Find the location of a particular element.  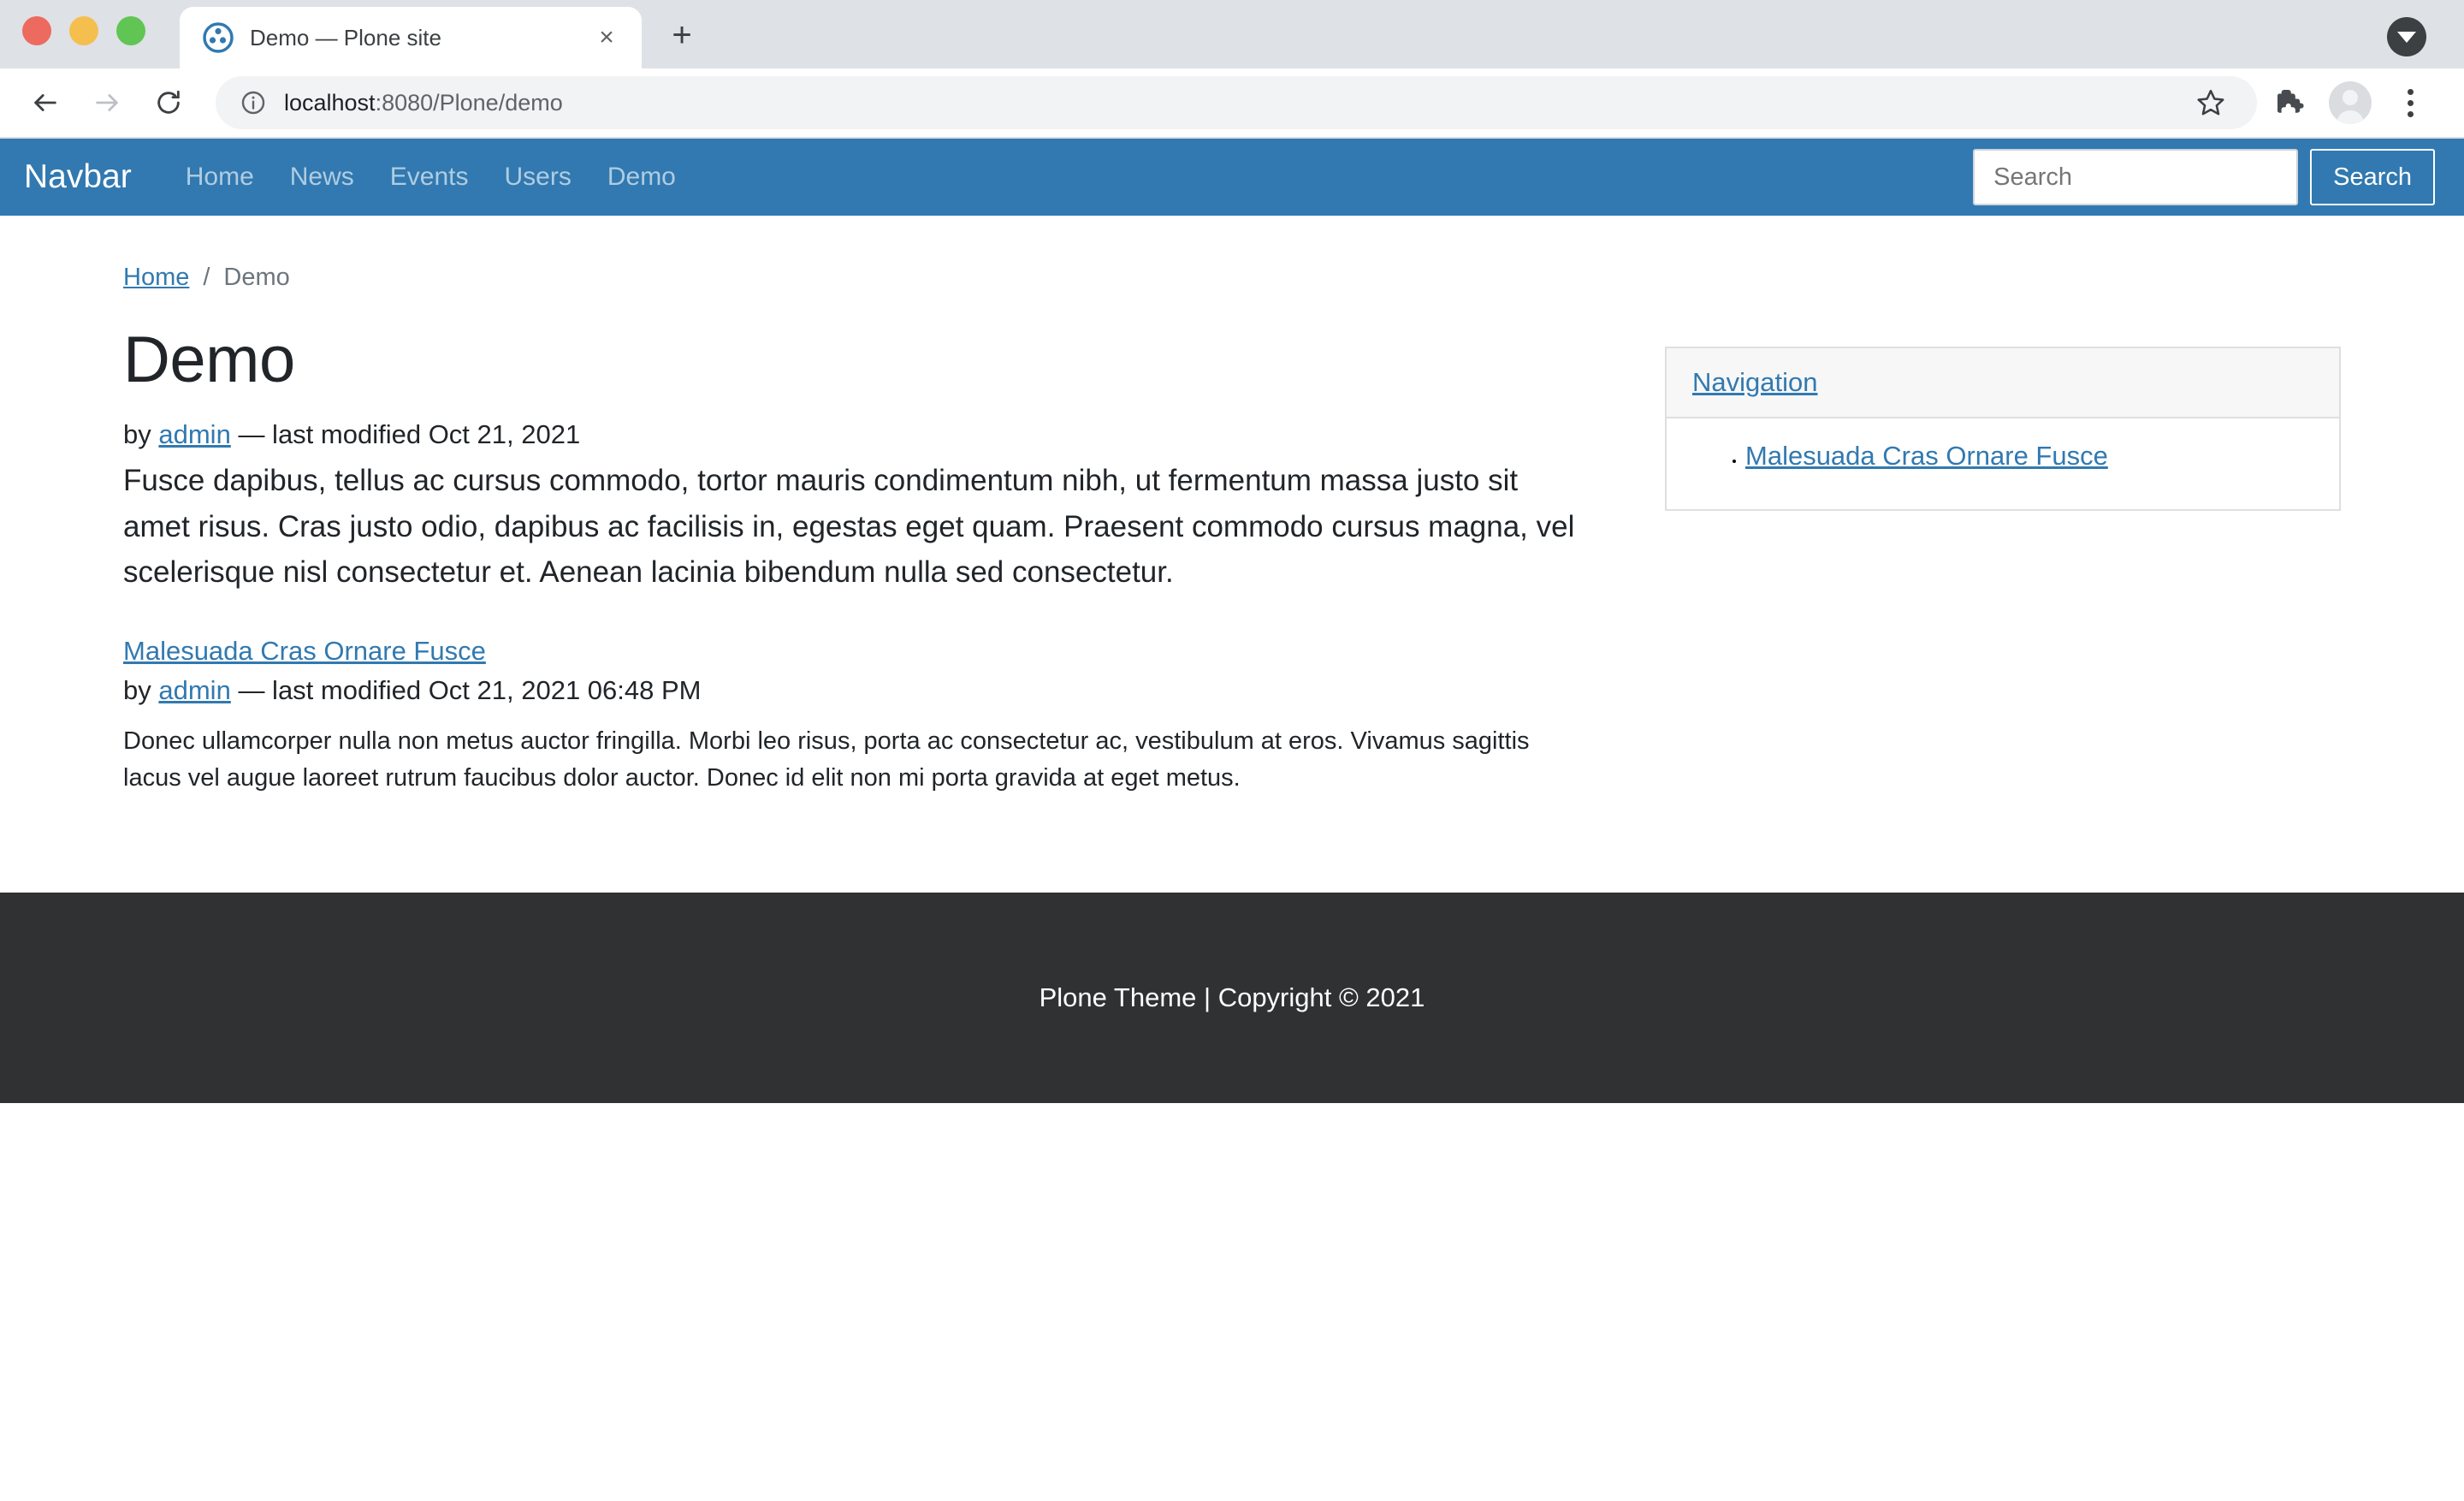

nav-link-users: Users is located at coordinates (538, 177).